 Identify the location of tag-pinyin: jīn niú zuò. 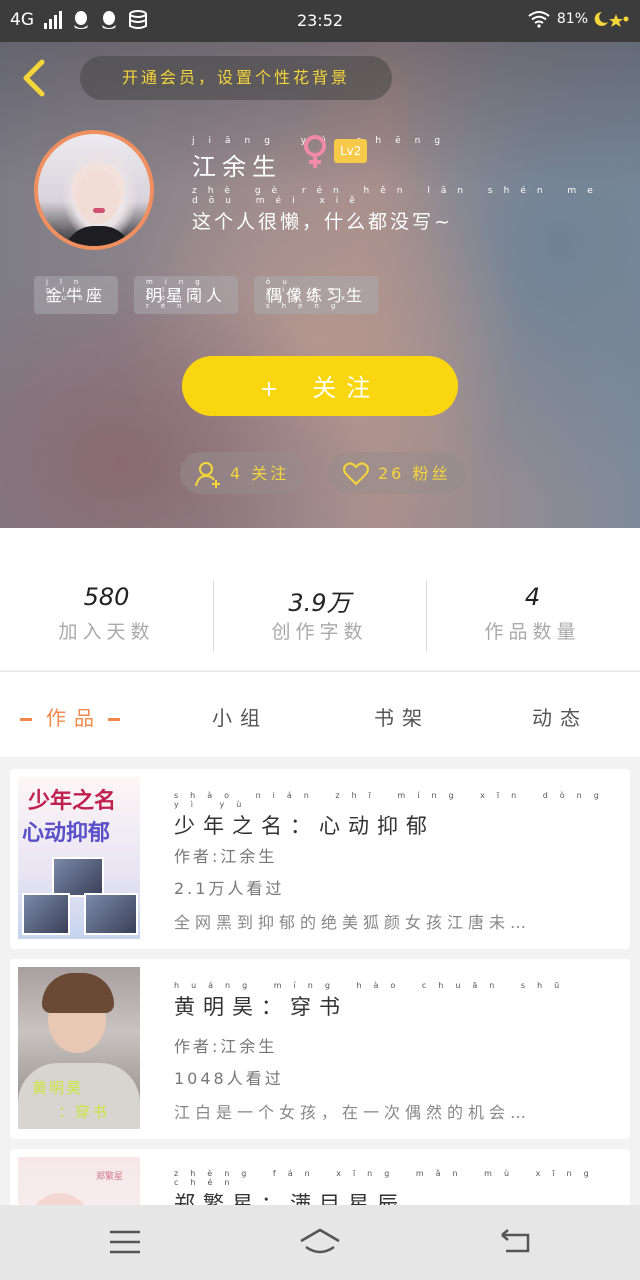
(70, 290).